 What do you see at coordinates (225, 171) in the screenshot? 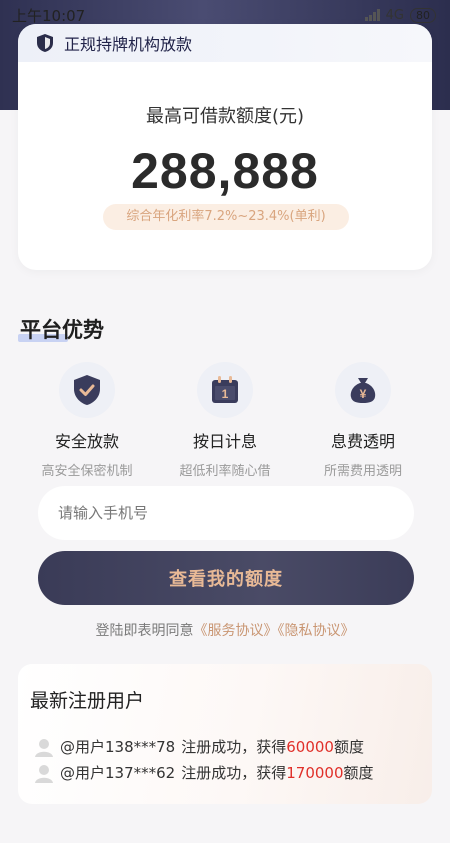
I see `quota-amount: 288,888` at bounding box center [225, 171].